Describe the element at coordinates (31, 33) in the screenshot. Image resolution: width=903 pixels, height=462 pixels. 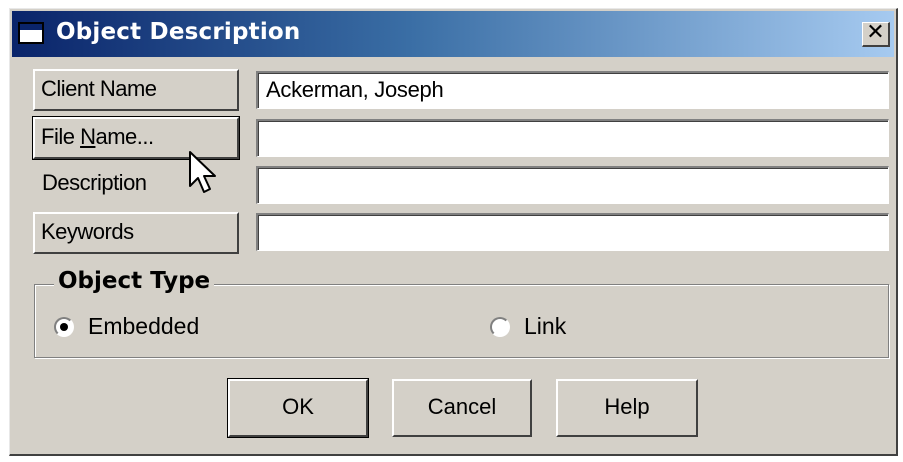
I see `window-icon` at that location.